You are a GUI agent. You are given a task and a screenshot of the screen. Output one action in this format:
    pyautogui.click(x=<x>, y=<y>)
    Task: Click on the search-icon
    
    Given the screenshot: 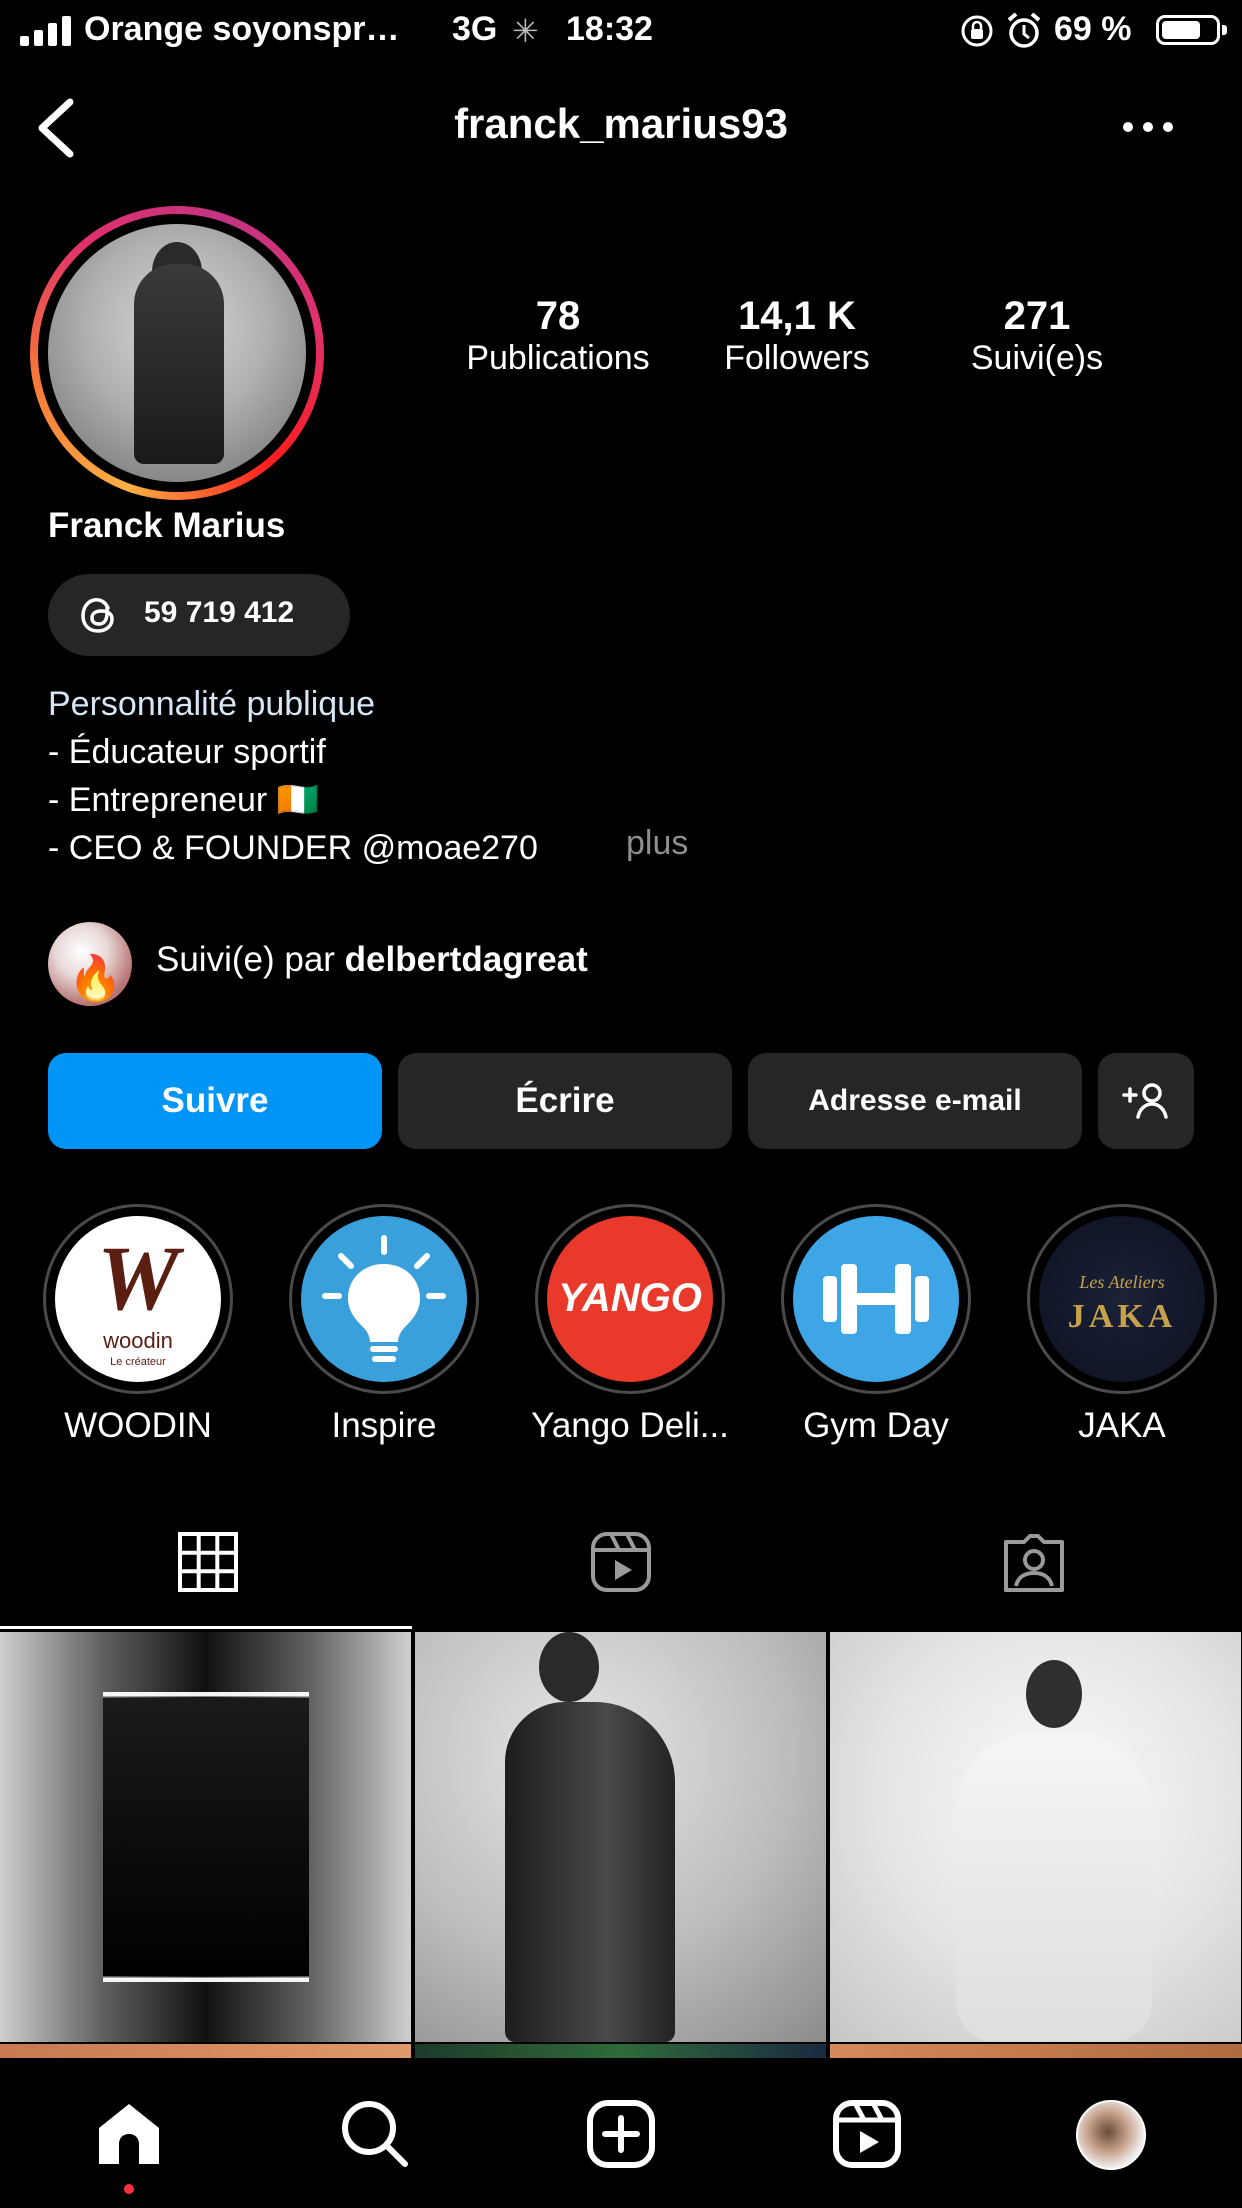 What is the action you would take?
    pyautogui.click(x=375, y=2134)
    